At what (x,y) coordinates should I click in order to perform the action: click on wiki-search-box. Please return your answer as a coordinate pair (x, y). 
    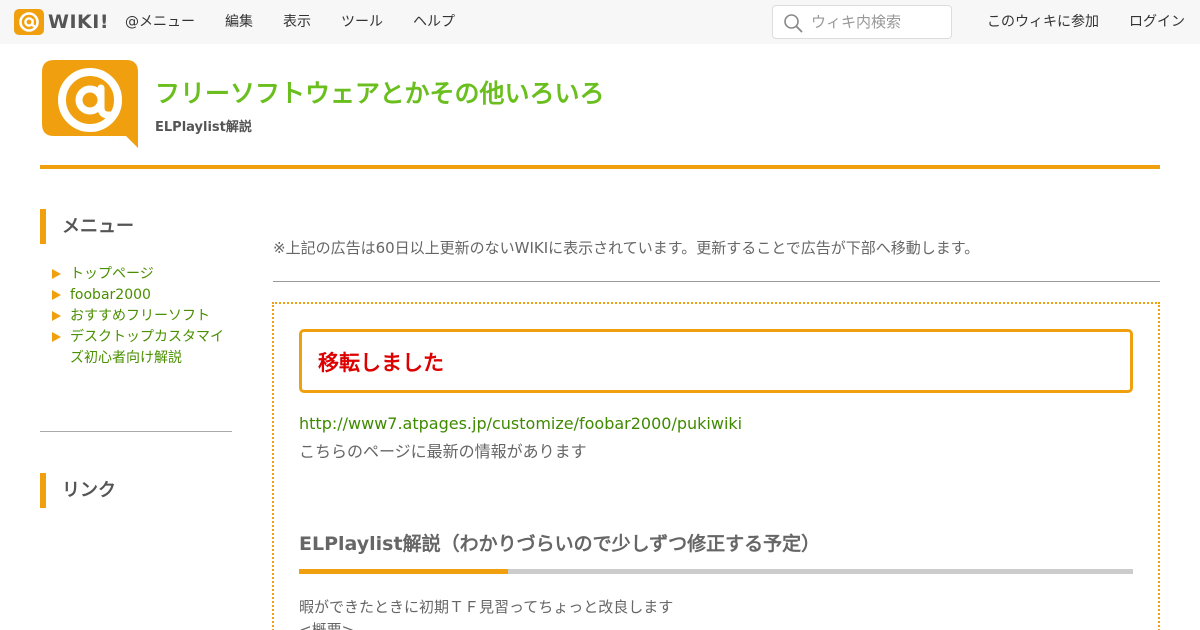
    Looking at the image, I should click on (862, 22).